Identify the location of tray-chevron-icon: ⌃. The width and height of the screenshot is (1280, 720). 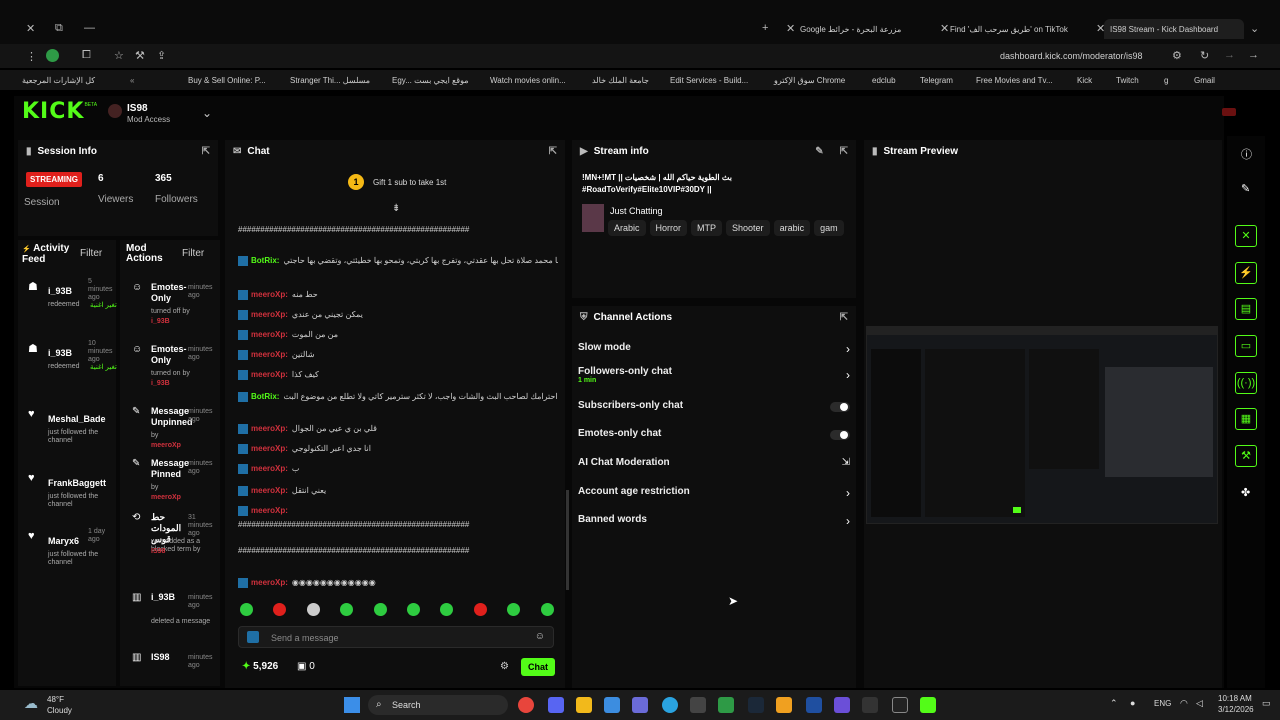
(1114, 703).